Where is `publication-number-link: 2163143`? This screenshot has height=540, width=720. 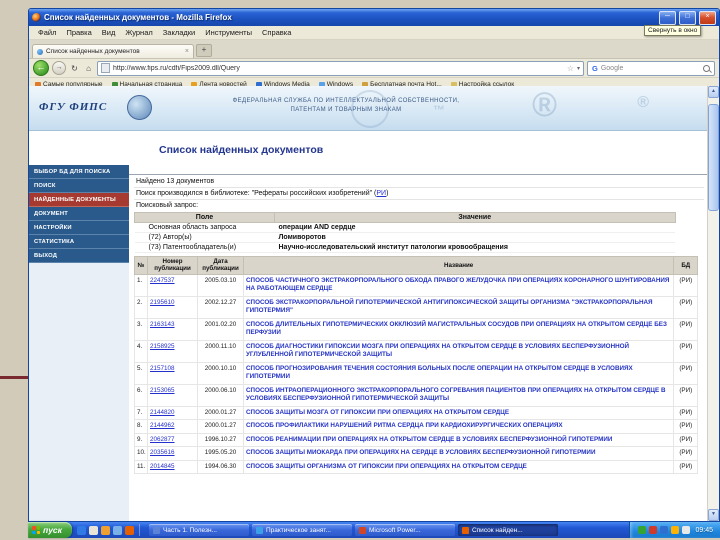 publication-number-link: 2163143 is located at coordinates (162, 324).